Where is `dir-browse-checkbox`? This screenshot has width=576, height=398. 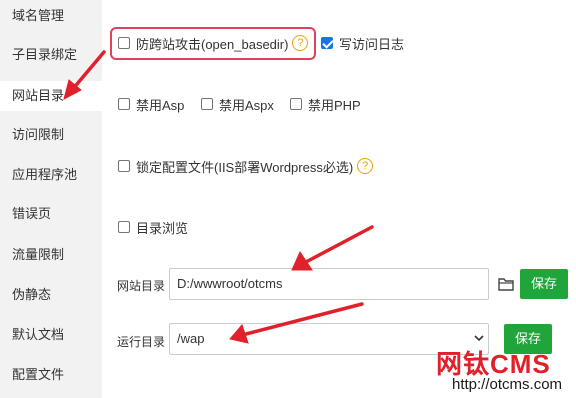
dir-browse-checkbox is located at coordinates (124, 227).